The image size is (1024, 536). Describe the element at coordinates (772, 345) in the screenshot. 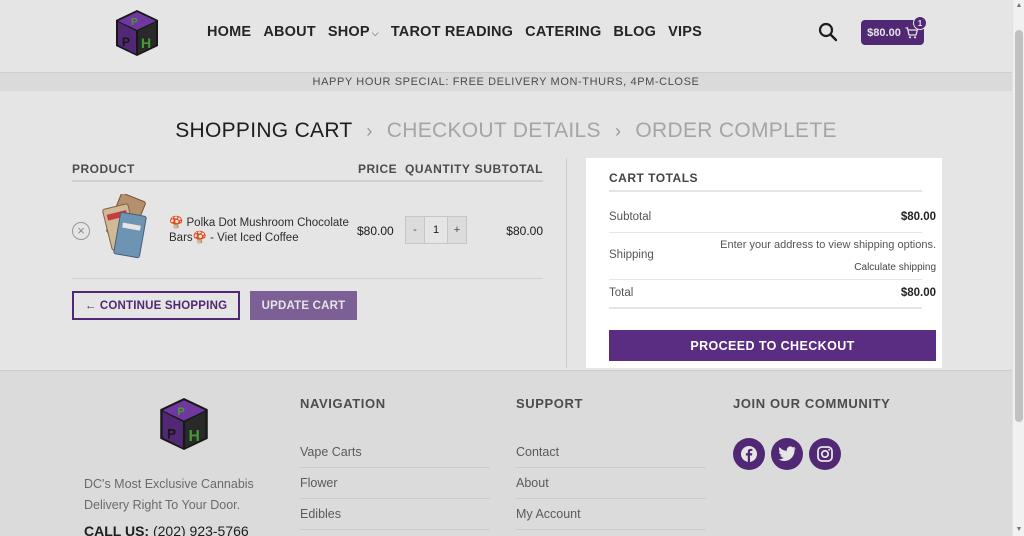

I see `proceed-to-checkout-button: PROCEED TO CHECKOUT` at that location.